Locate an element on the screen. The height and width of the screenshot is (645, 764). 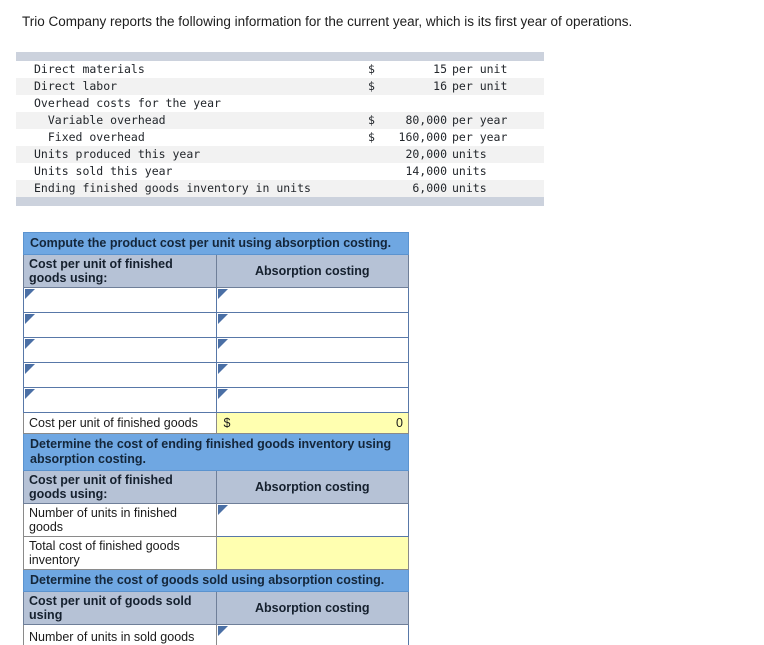
section-2-col-label: Cost per unit of finished goods using: is located at coordinates (120, 487).